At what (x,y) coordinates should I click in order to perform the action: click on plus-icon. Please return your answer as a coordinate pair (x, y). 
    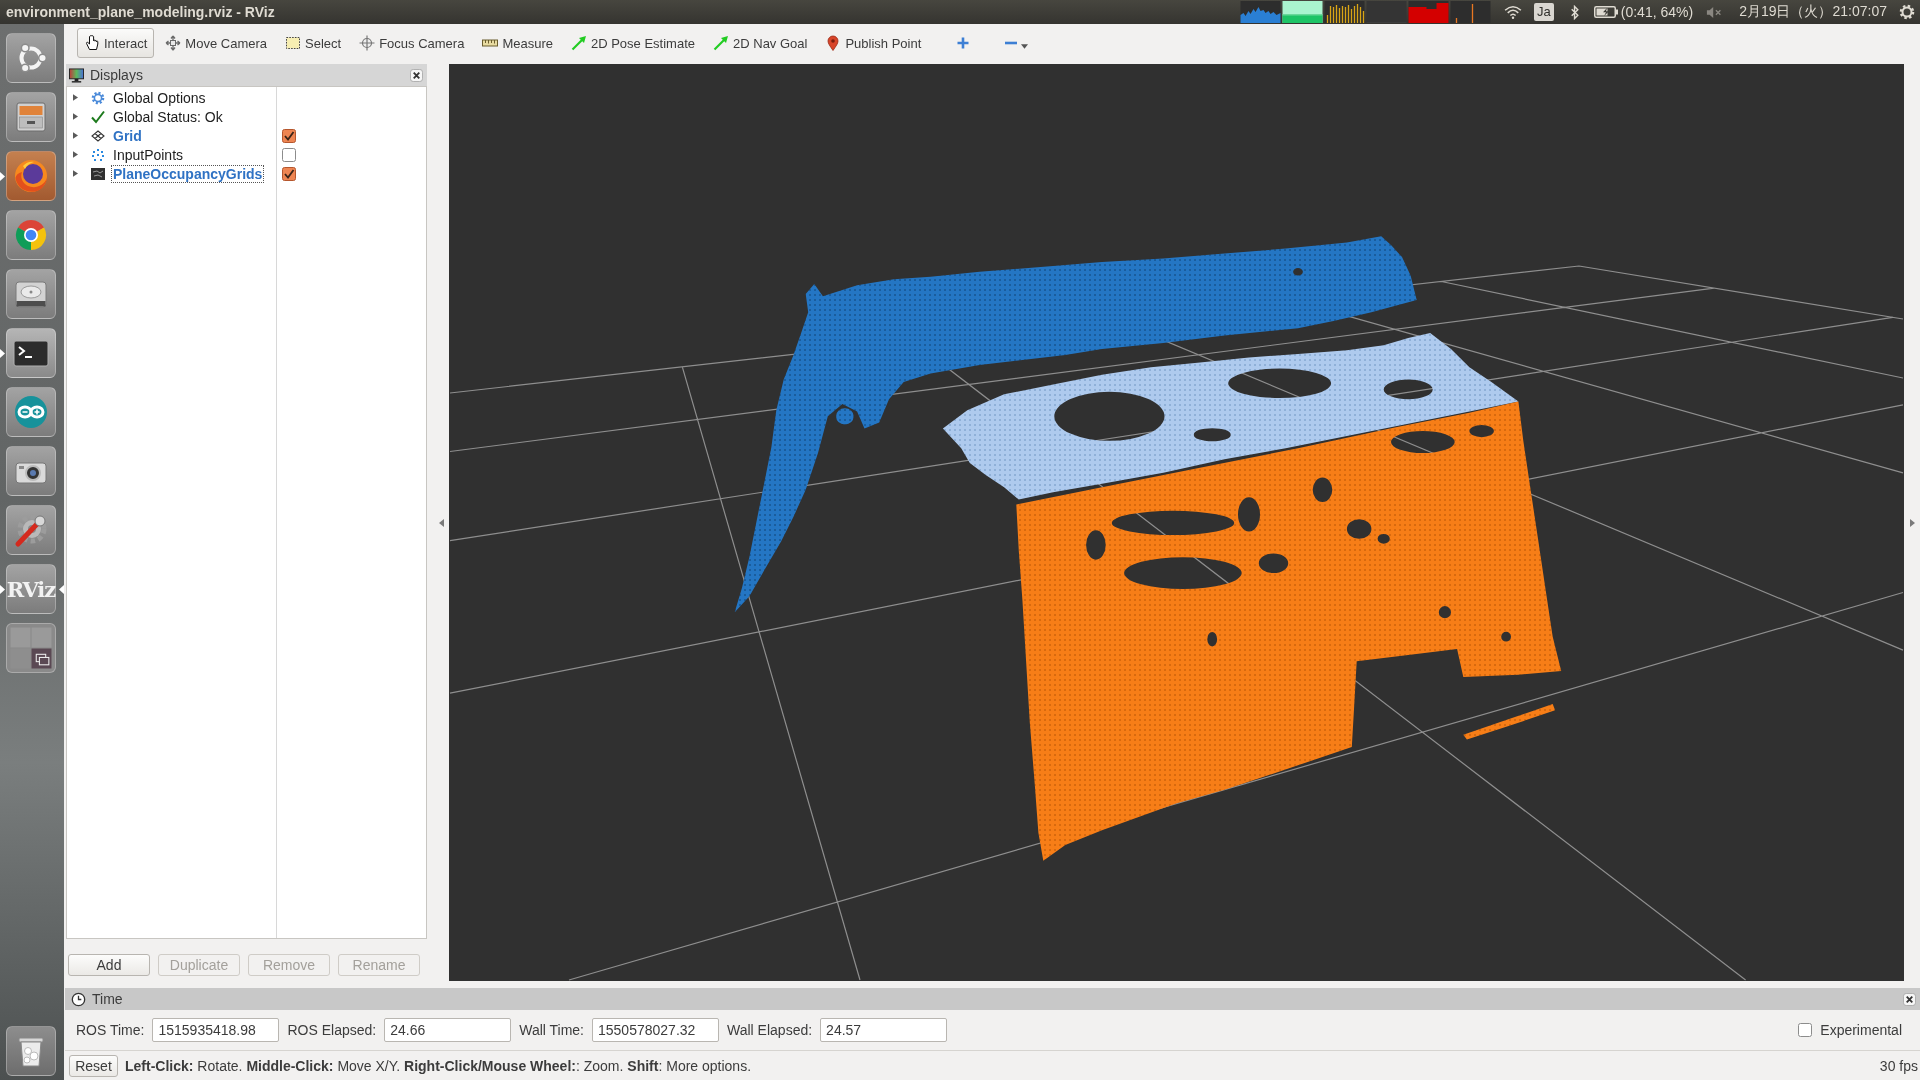
    Looking at the image, I should click on (963, 43).